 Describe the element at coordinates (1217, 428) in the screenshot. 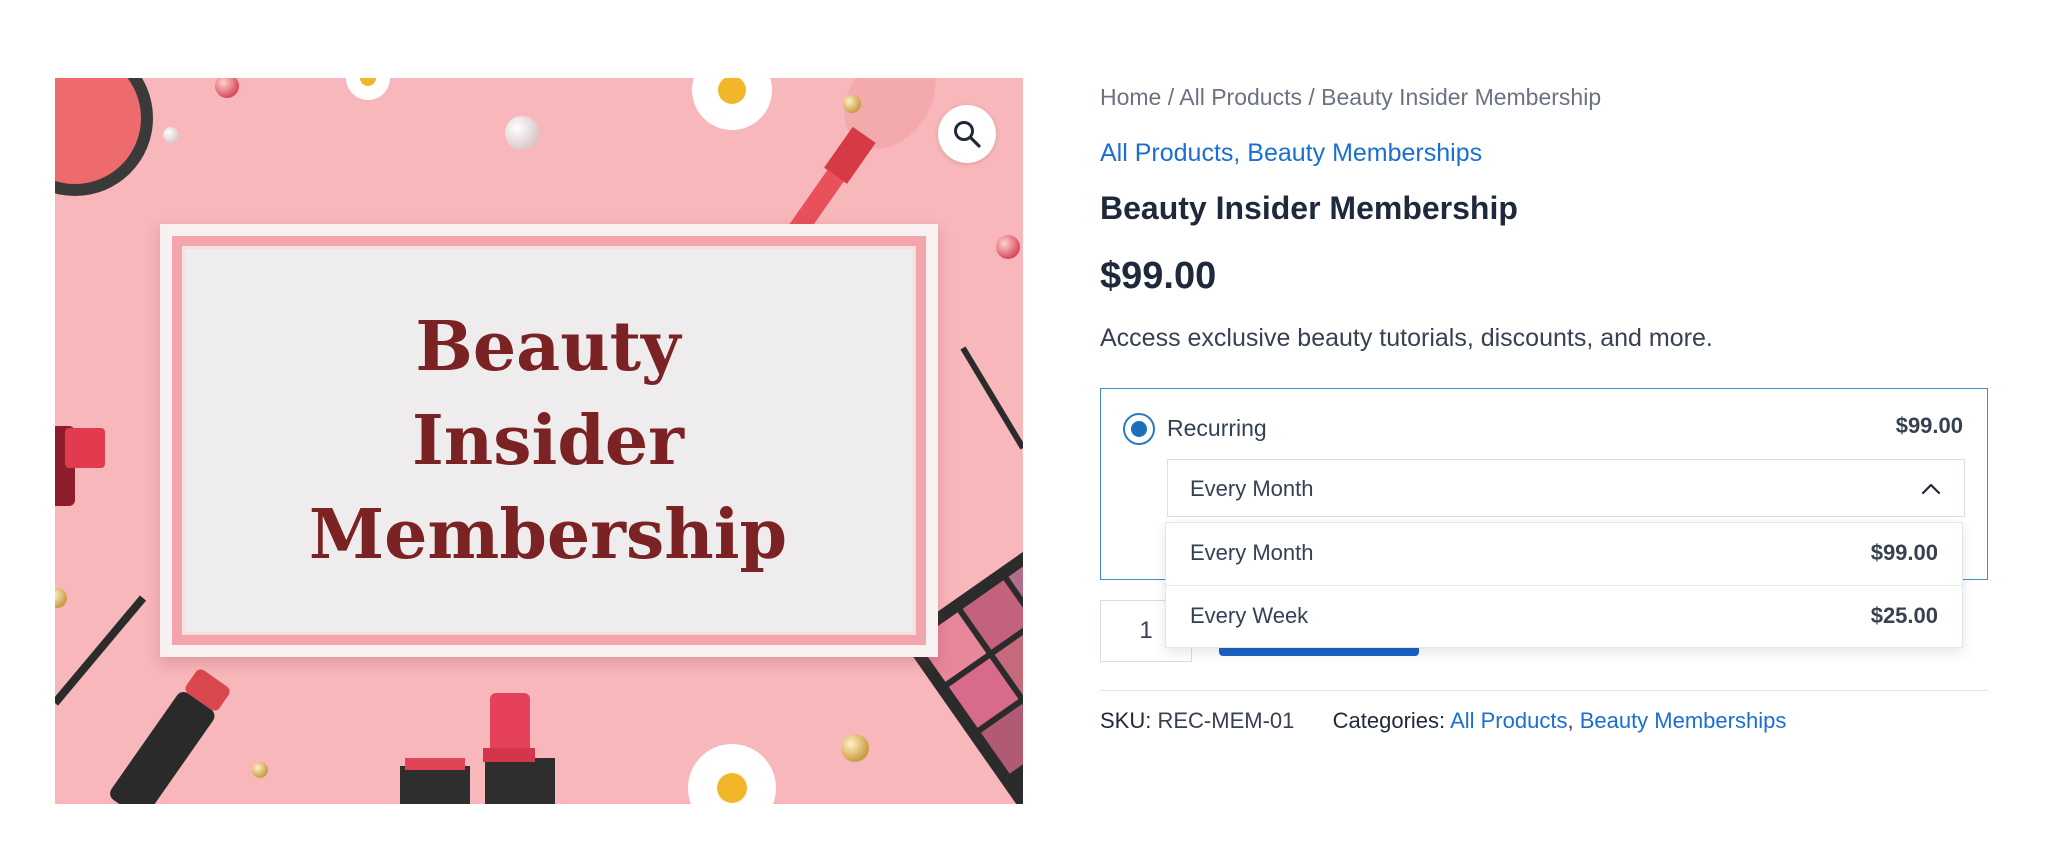

I see `plan-label: Recurring` at that location.